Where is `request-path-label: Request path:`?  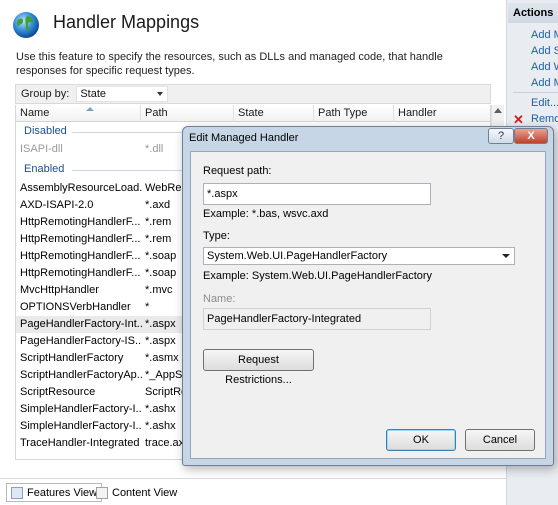 request-path-label: Request path: is located at coordinates (237, 171).